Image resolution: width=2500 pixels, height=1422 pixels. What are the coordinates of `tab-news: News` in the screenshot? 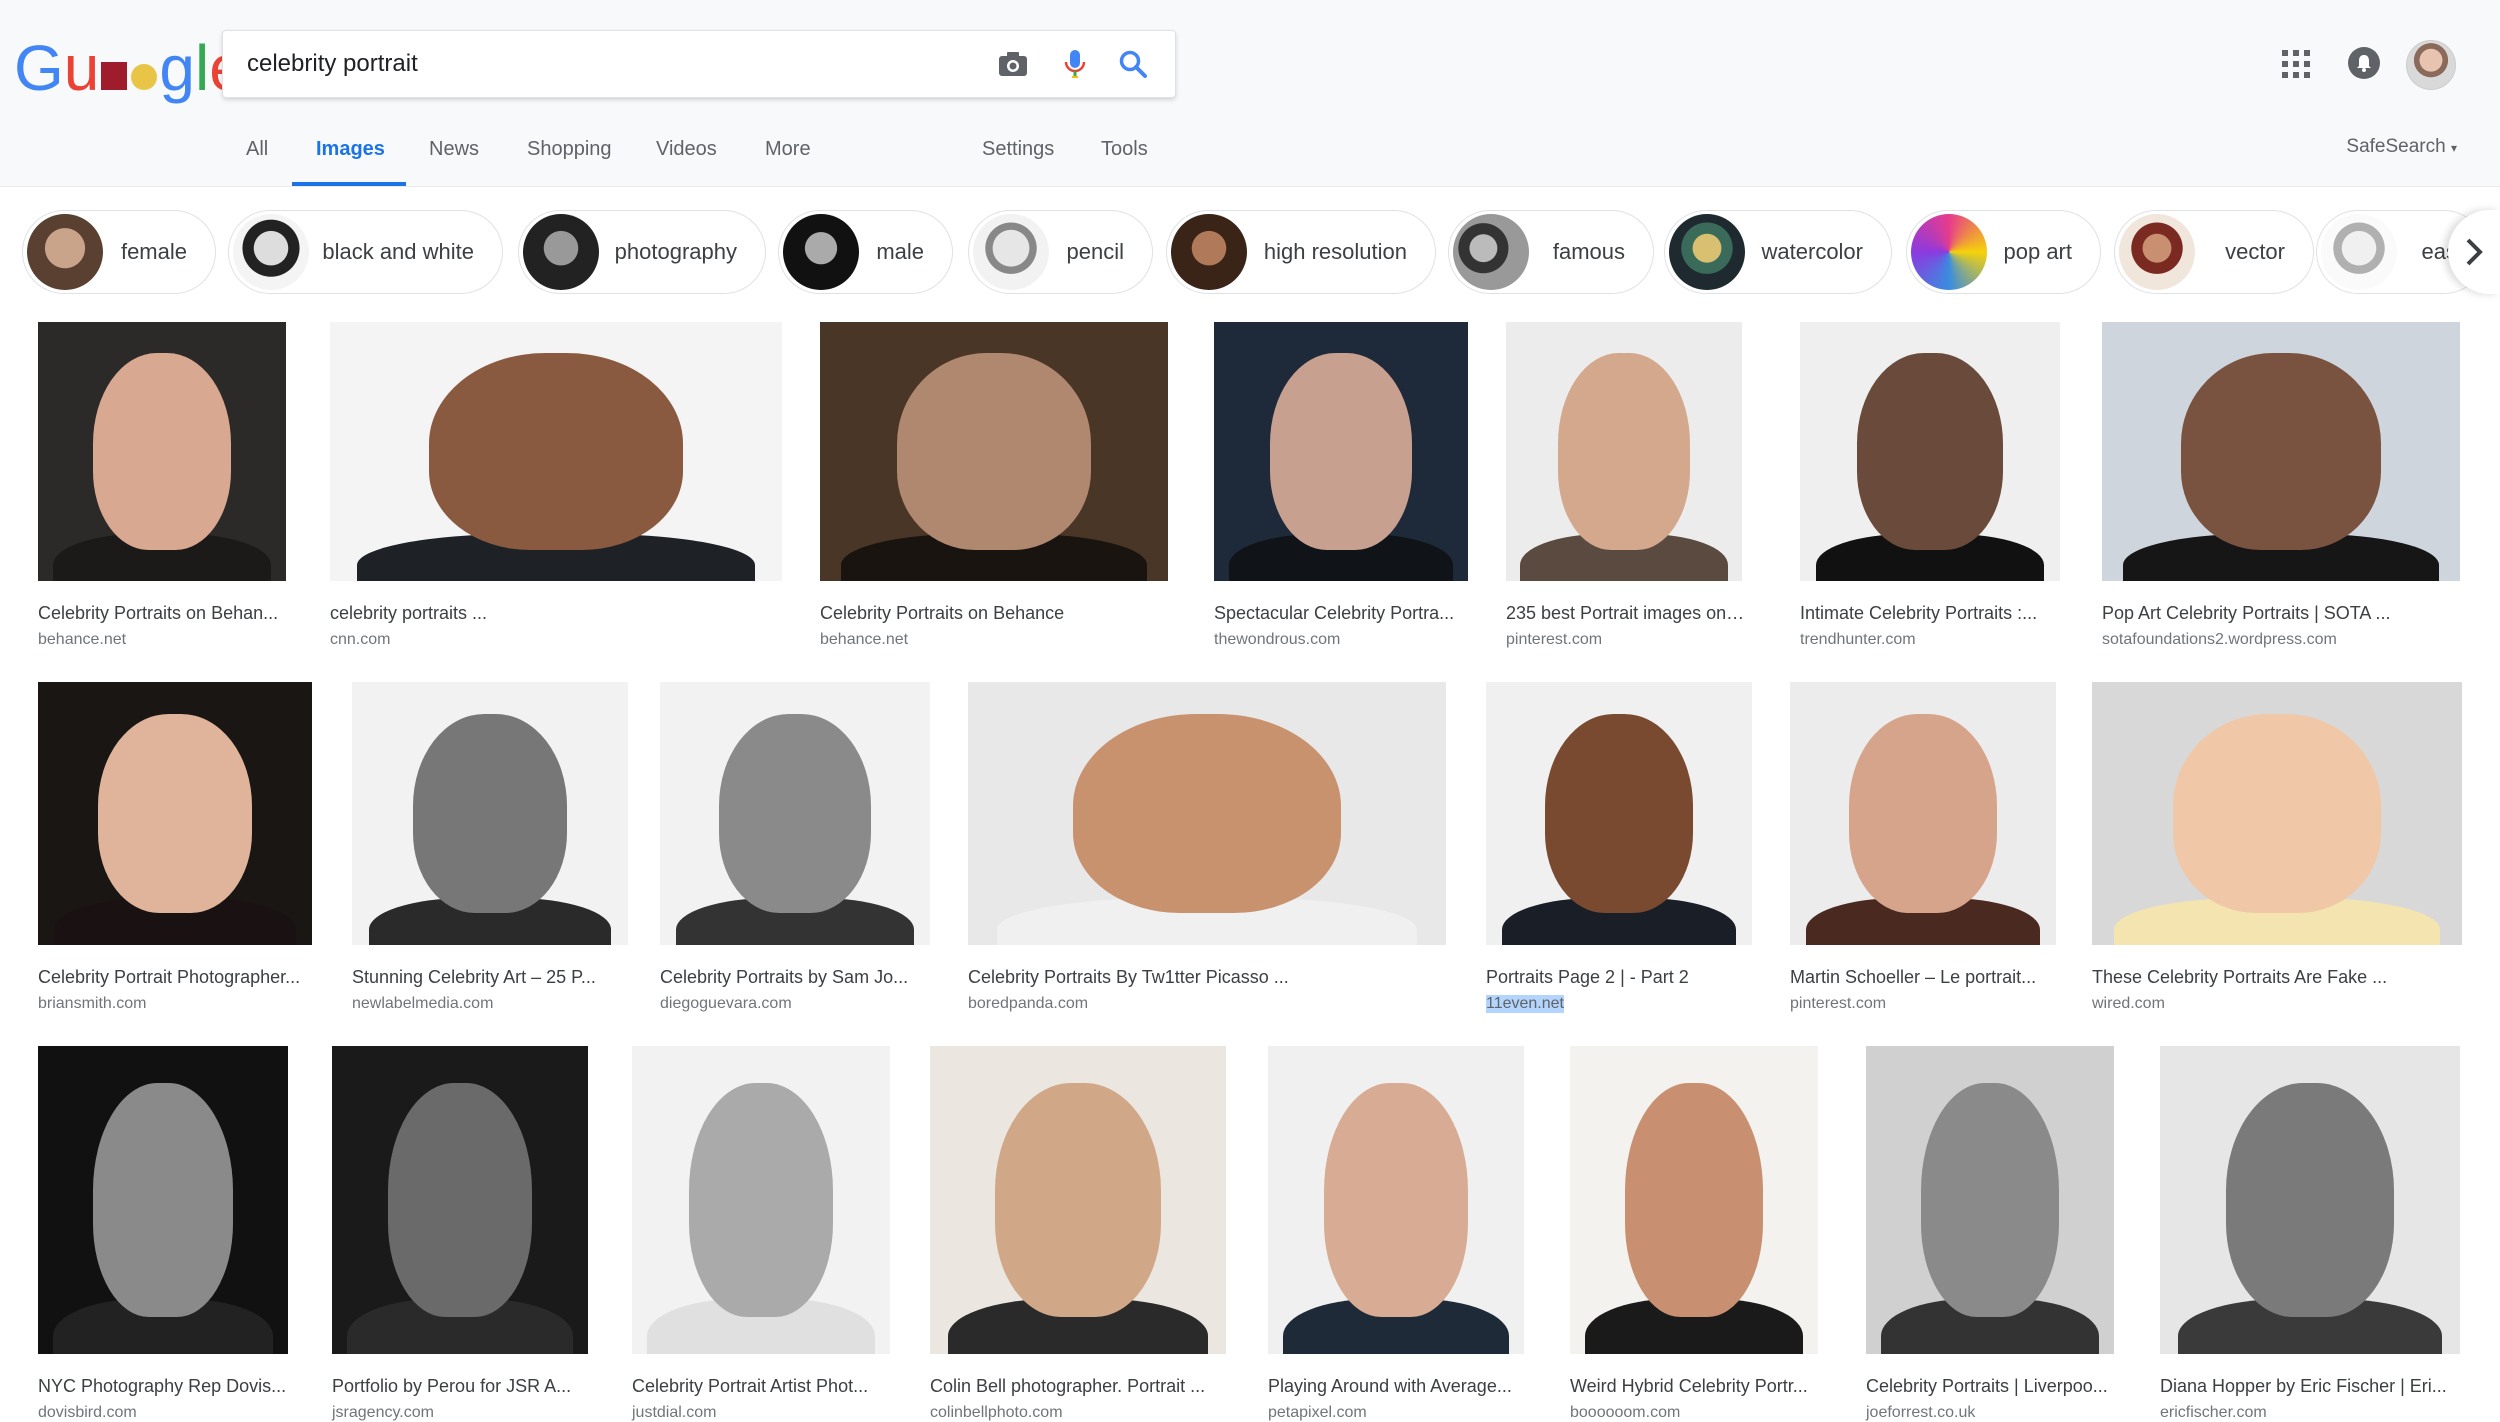 It's located at (454, 149).